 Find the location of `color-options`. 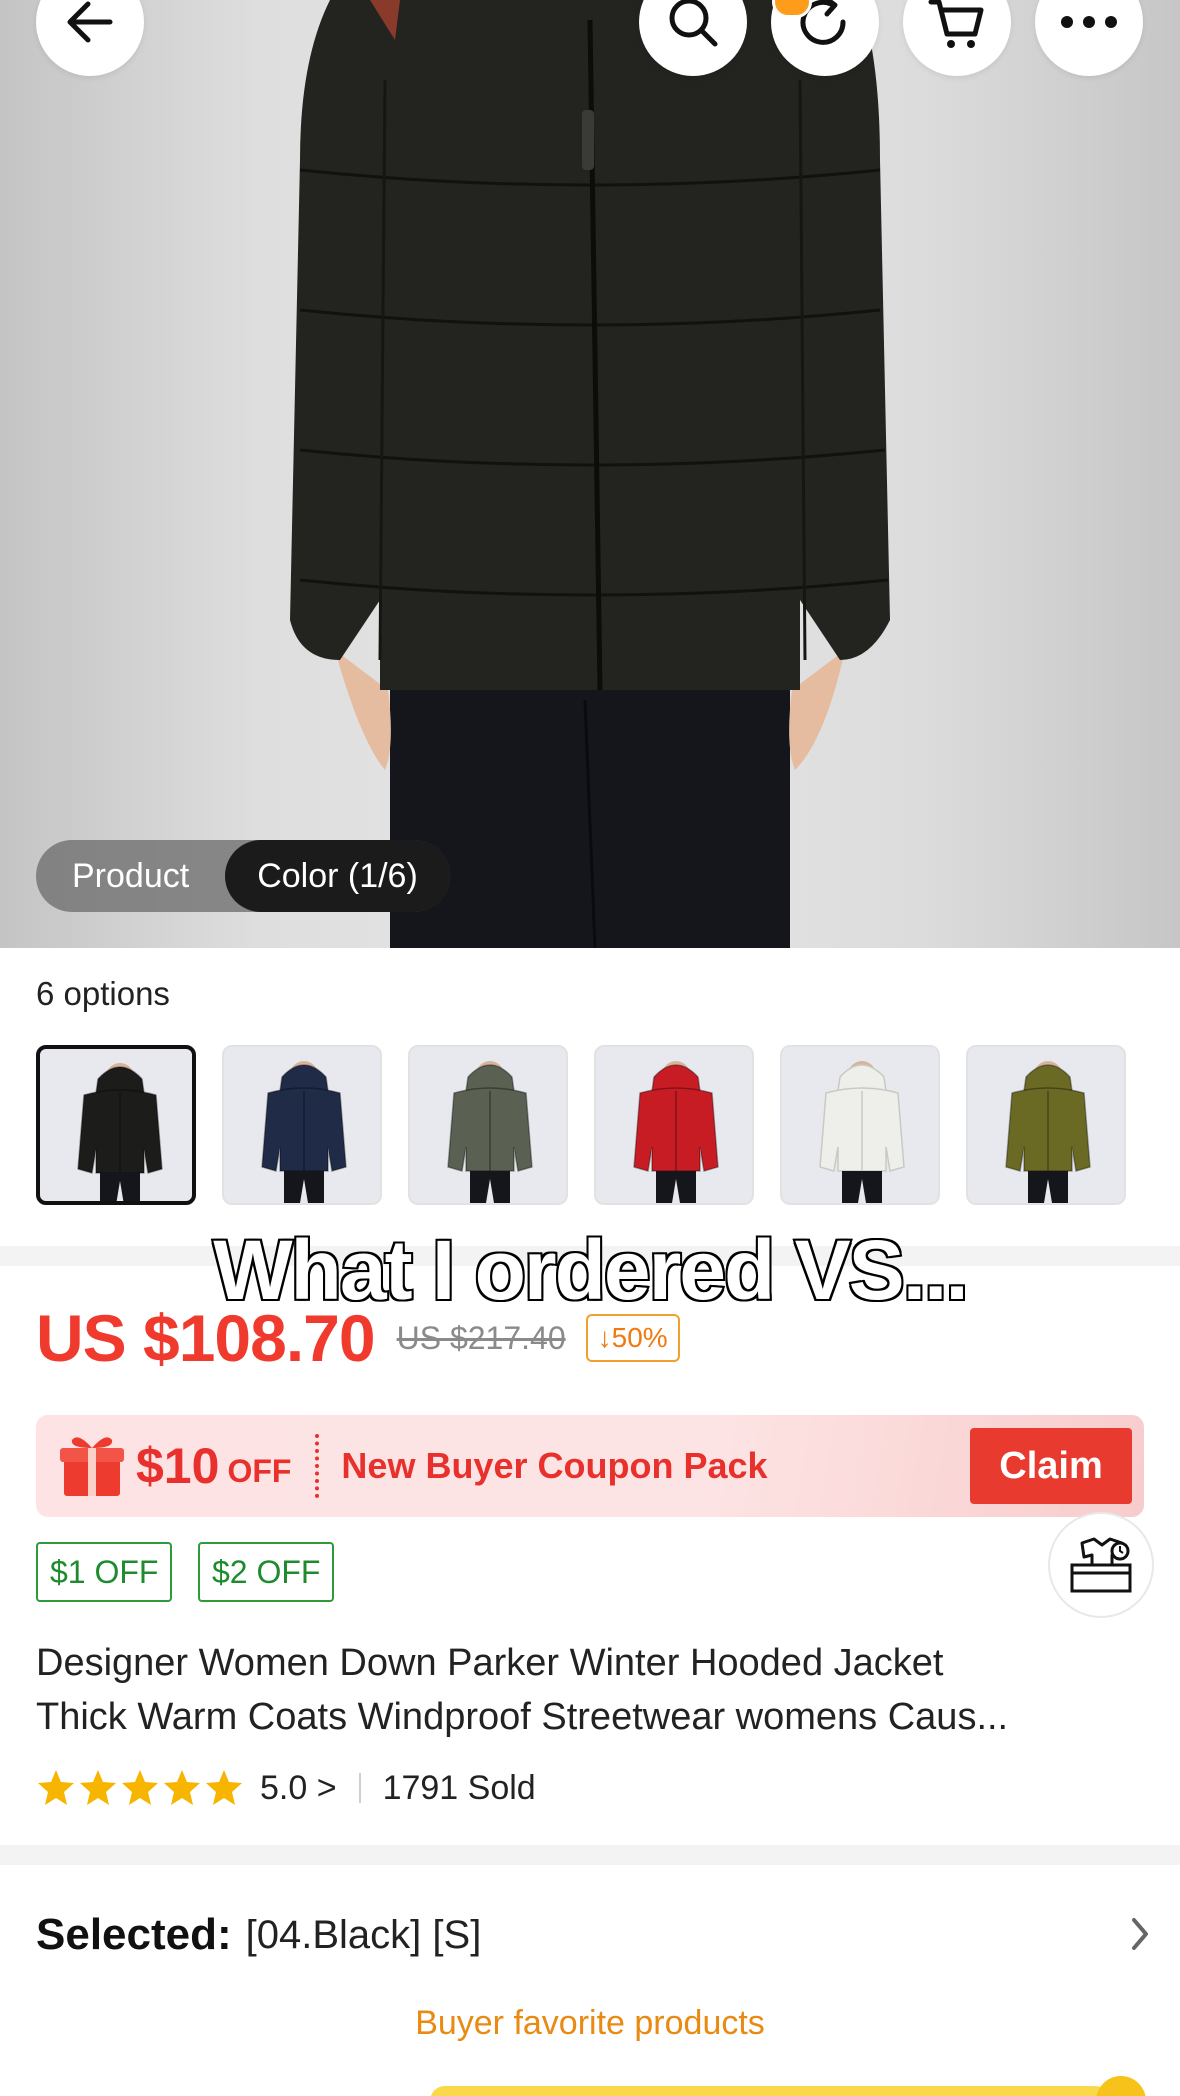

color-options is located at coordinates (581, 1125).